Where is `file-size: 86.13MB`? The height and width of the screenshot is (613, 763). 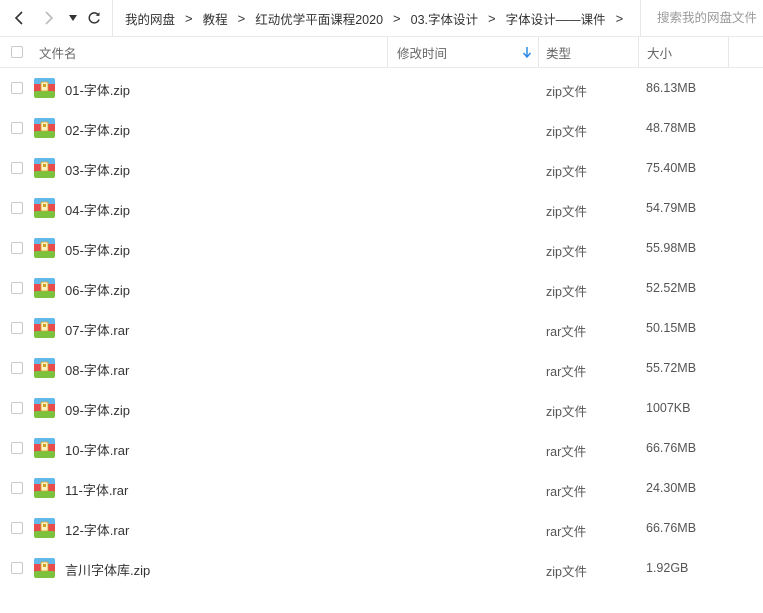
file-size: 86.13MB is located at coordinates (671, 88).